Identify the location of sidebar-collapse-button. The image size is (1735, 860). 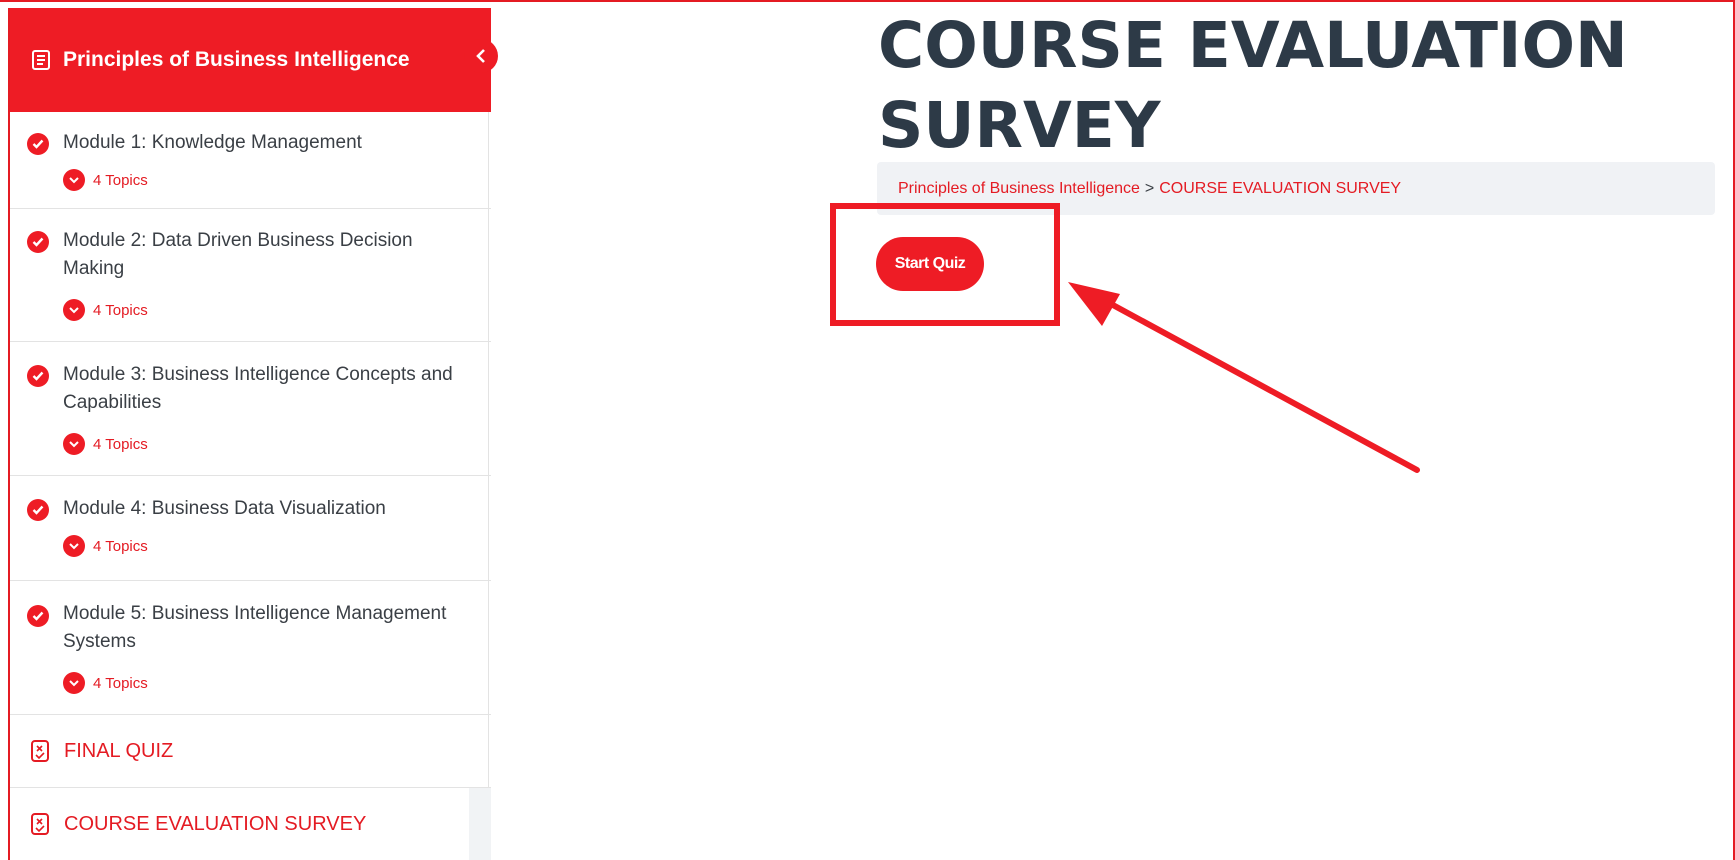
(481, 56).